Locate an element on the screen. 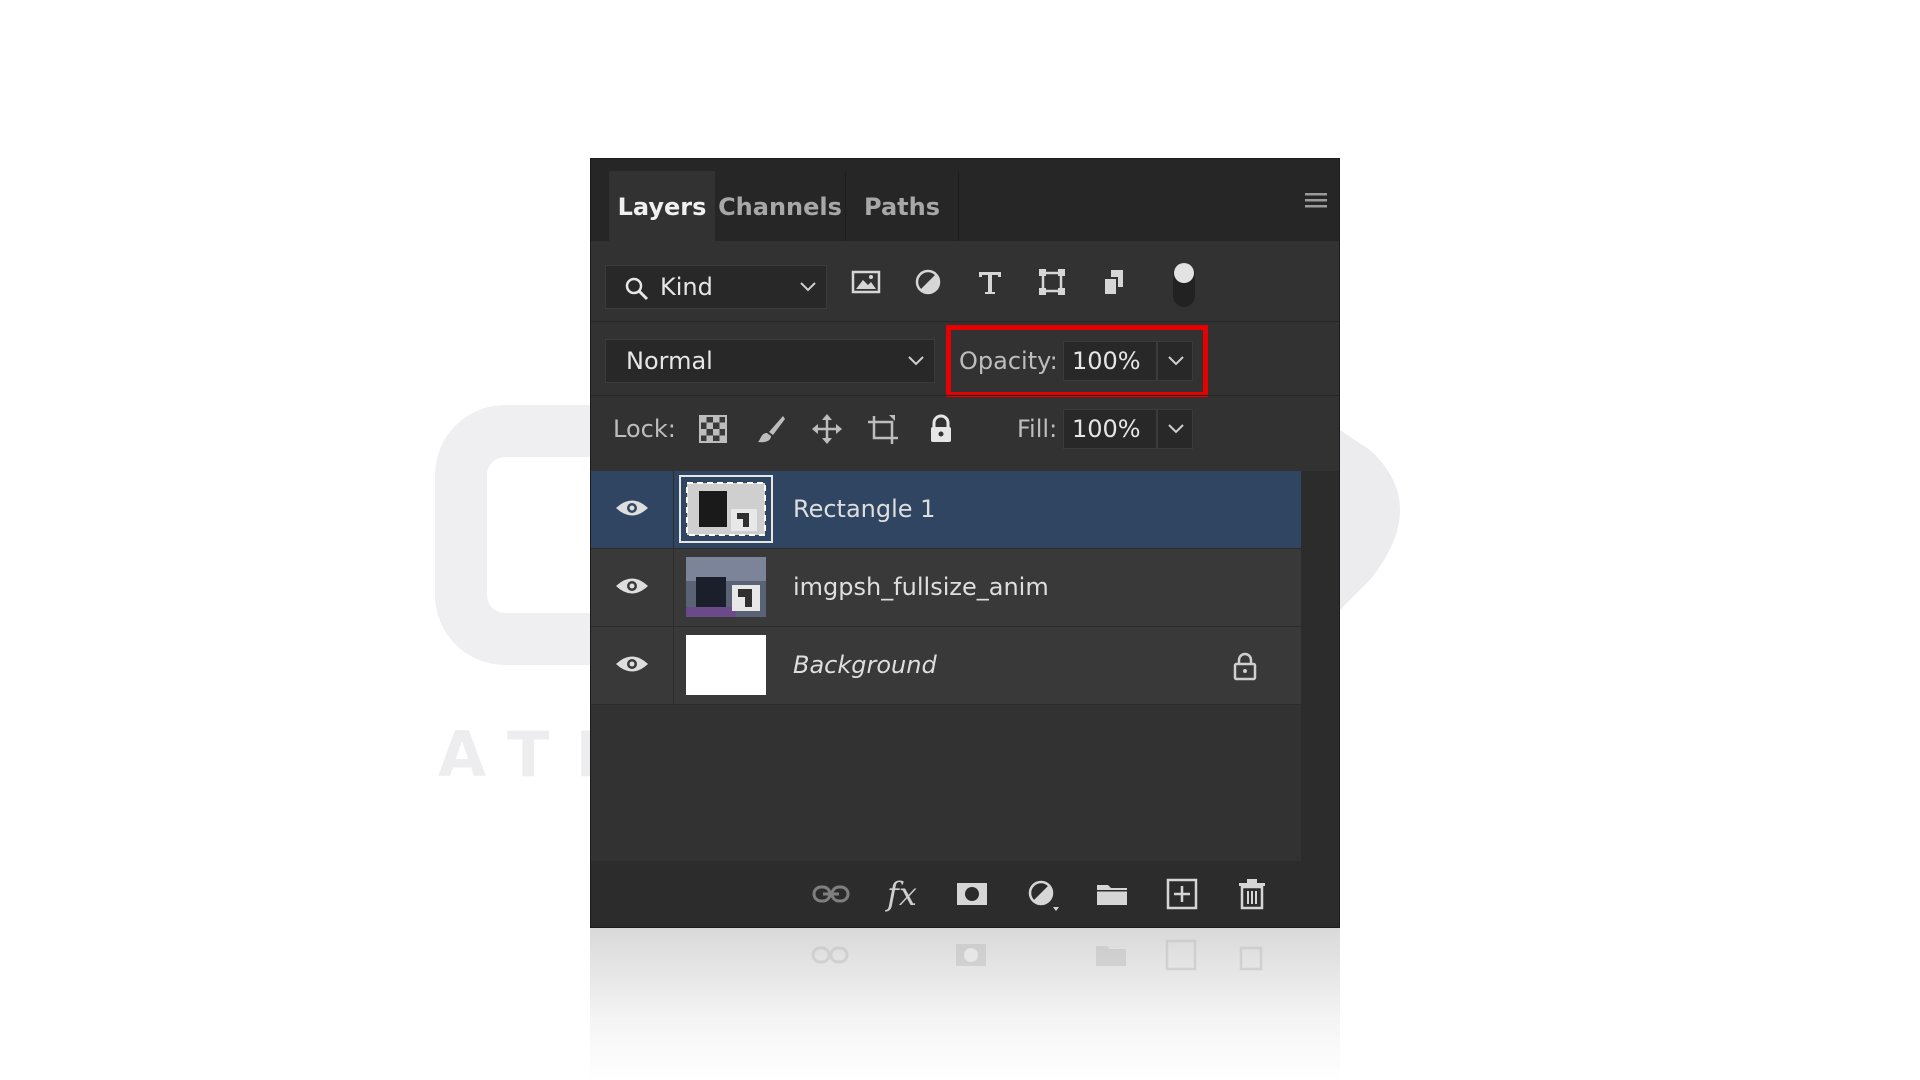  new-layer-icon is located at coordinates (1182, 894).